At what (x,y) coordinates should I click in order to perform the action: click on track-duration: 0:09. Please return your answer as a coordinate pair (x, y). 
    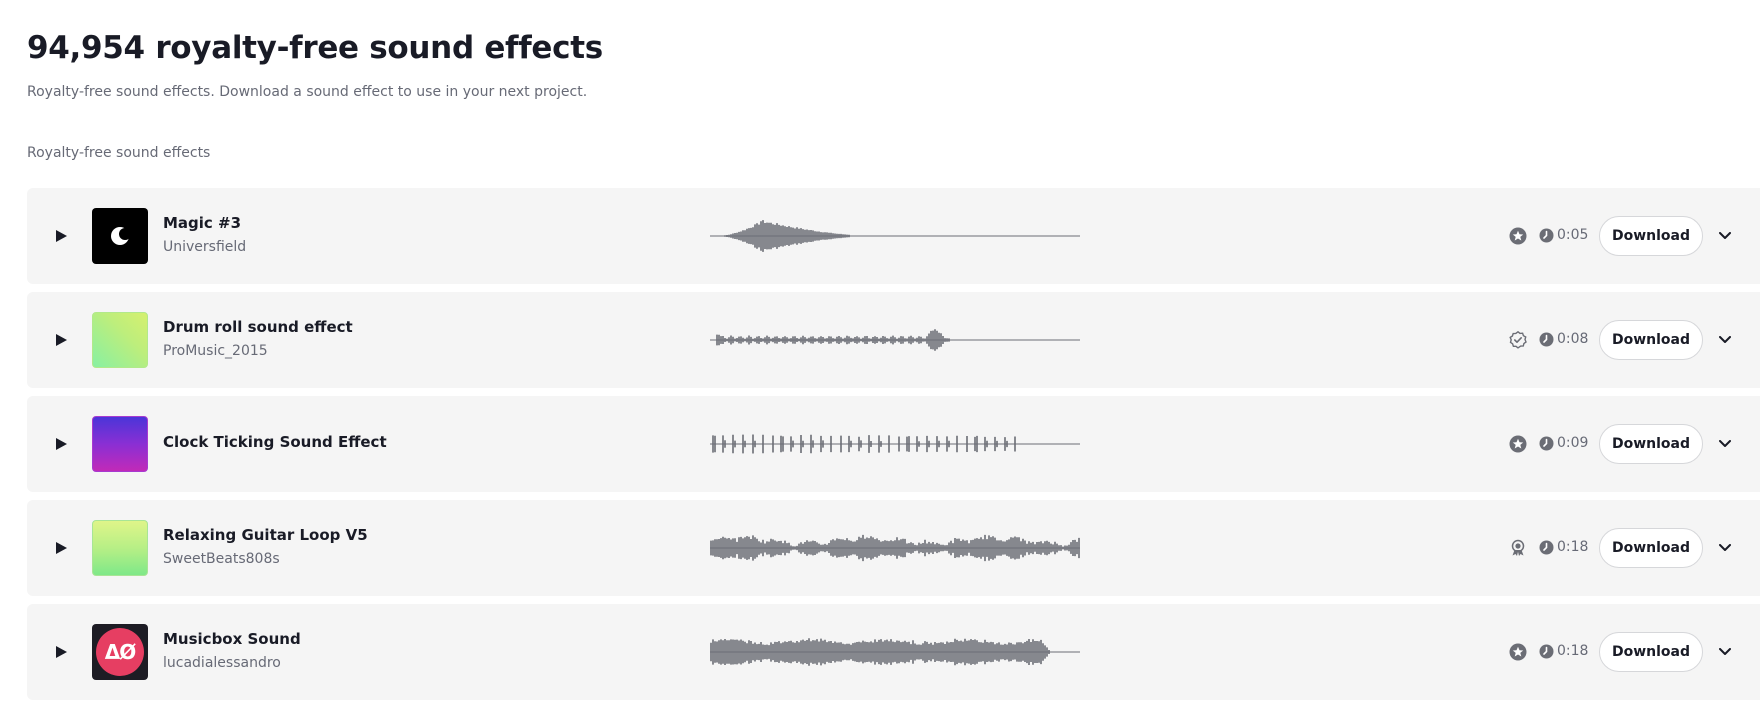
    Looking at the image, I should click on (1573, 443).